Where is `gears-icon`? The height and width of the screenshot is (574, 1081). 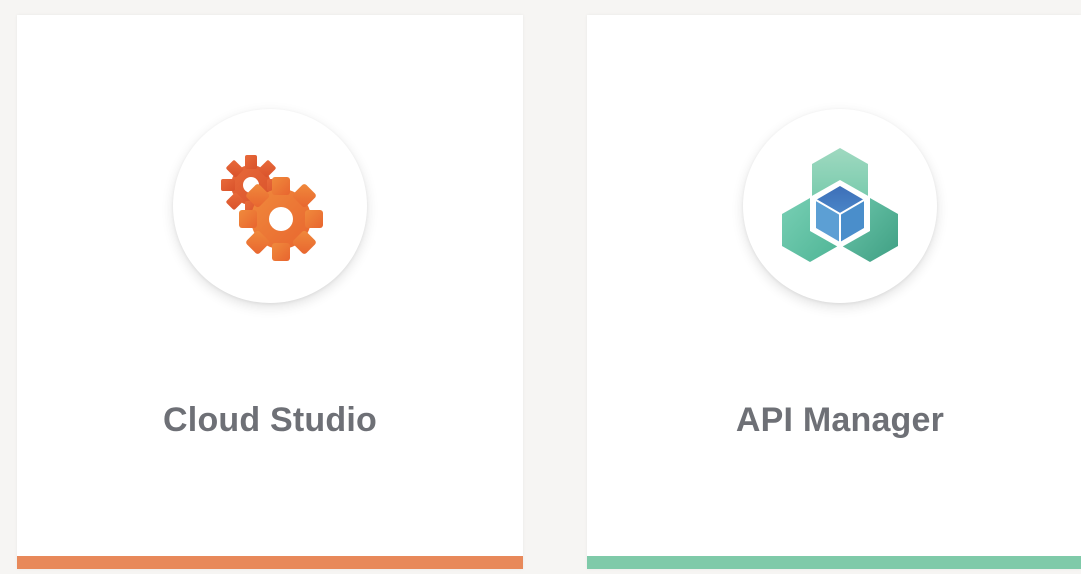 gears-icon is located at coordinates (272, 208).